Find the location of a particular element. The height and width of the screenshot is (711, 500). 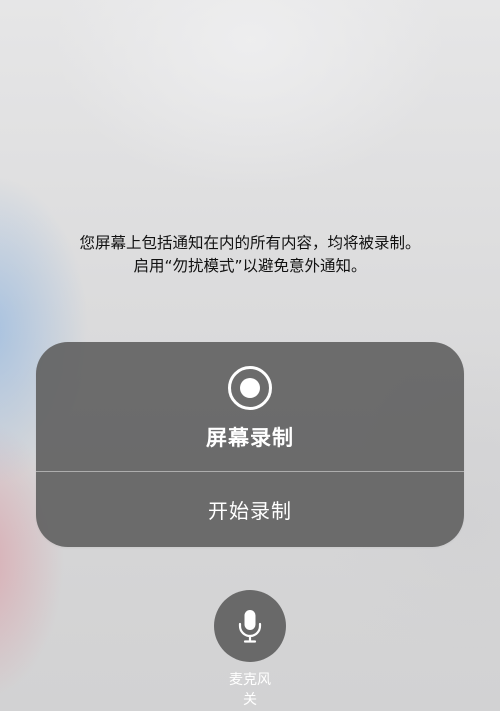

notice-line-2: 启用“勿扰模式”以避免意外通知。 is located at coordinates (250, 266).